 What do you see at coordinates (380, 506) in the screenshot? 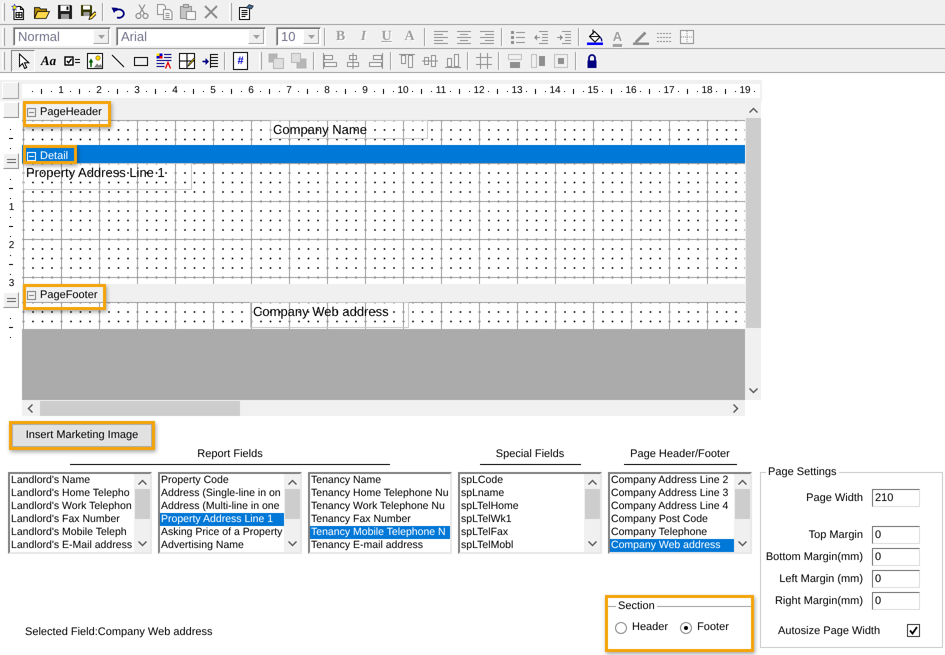
I see `list-item: Tenancy Work Telephone Nu` at bounding box center [380, 506].